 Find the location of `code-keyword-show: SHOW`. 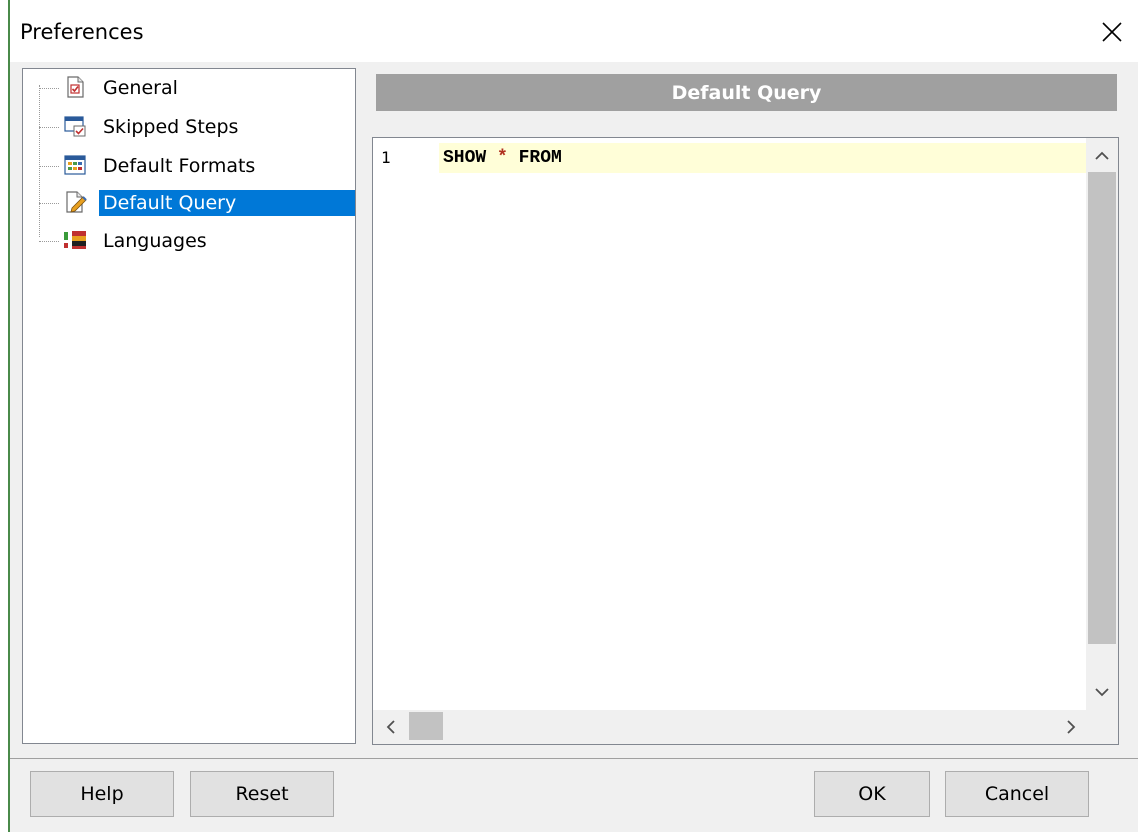

code-keyword-show: SHOW is located at coordinates (470, 158).